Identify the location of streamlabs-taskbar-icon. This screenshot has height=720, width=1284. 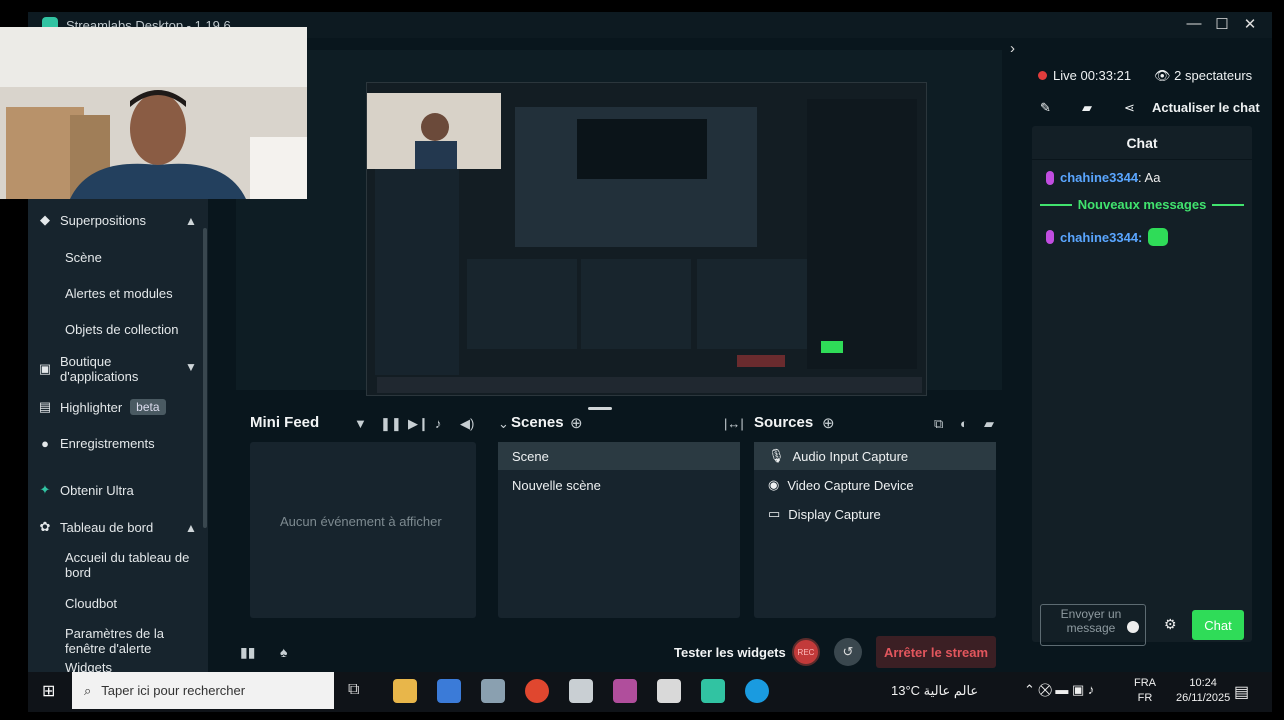
(713, 691).